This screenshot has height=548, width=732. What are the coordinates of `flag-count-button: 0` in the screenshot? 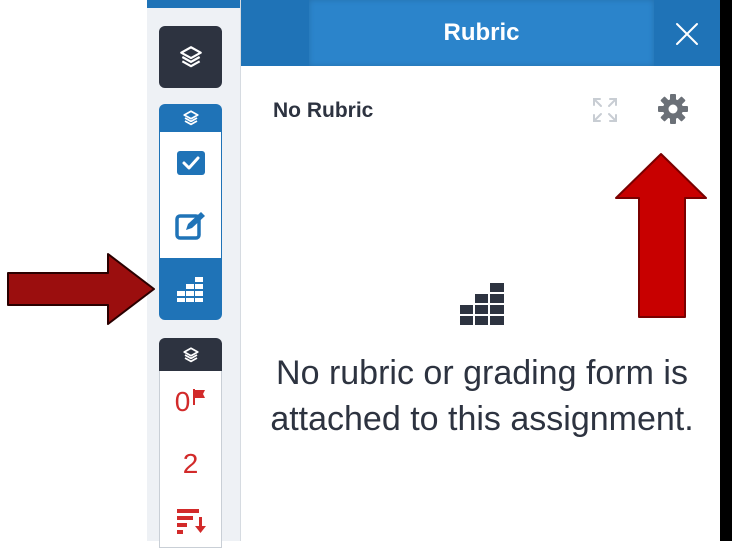 It's located at (190, 402).